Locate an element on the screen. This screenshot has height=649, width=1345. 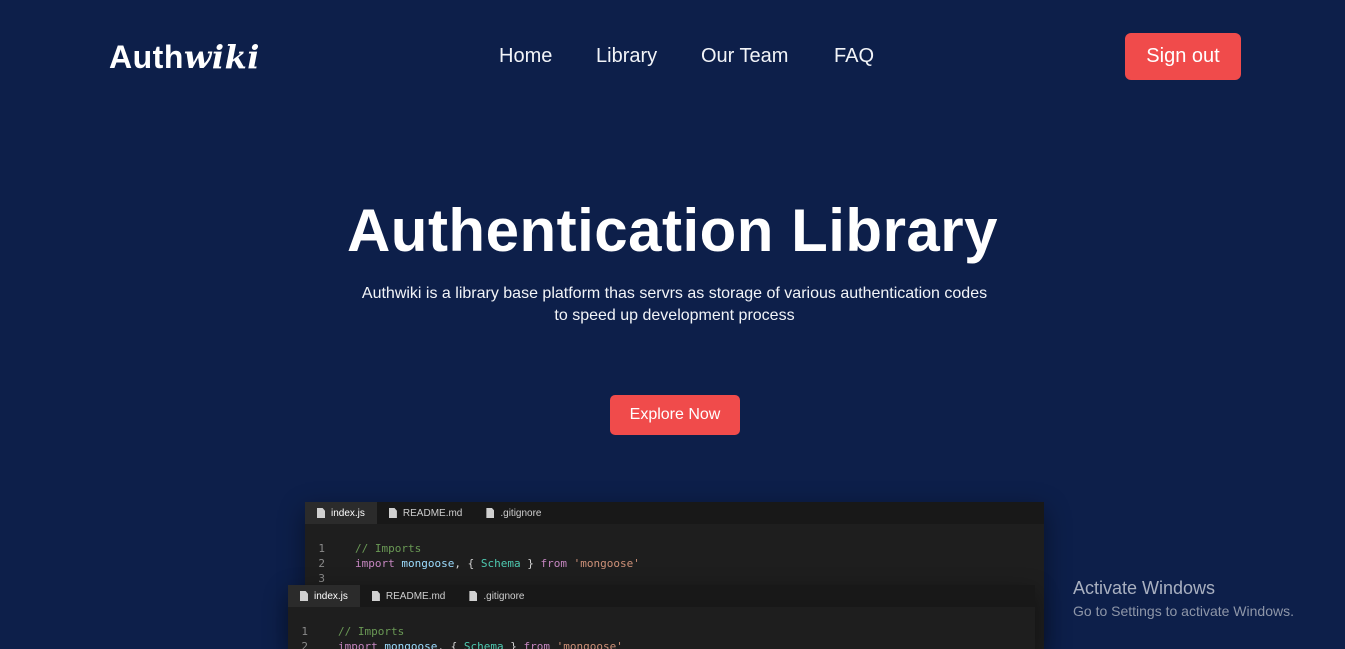
nav-our-team: Our Team is located at coordinates (744, 56).